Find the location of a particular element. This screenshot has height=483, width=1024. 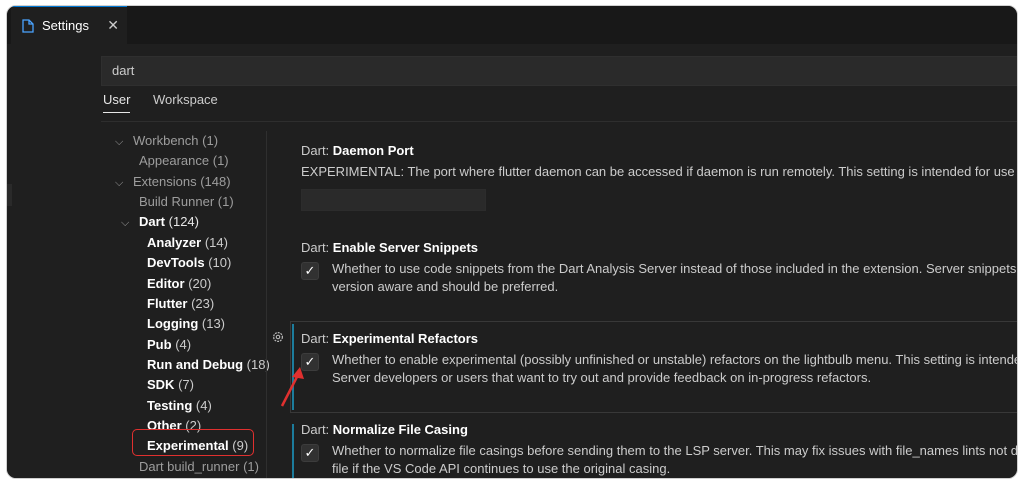

toc-item-sdk: SDK (7) is located at coordinates (170, 385).